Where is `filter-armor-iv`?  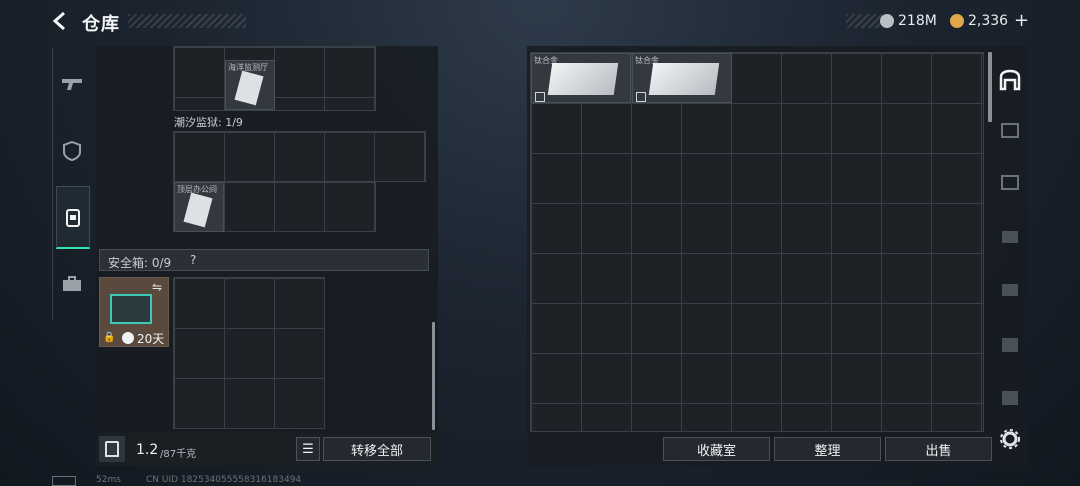 filter-armor-iv is located at coordinates (1010, 397).